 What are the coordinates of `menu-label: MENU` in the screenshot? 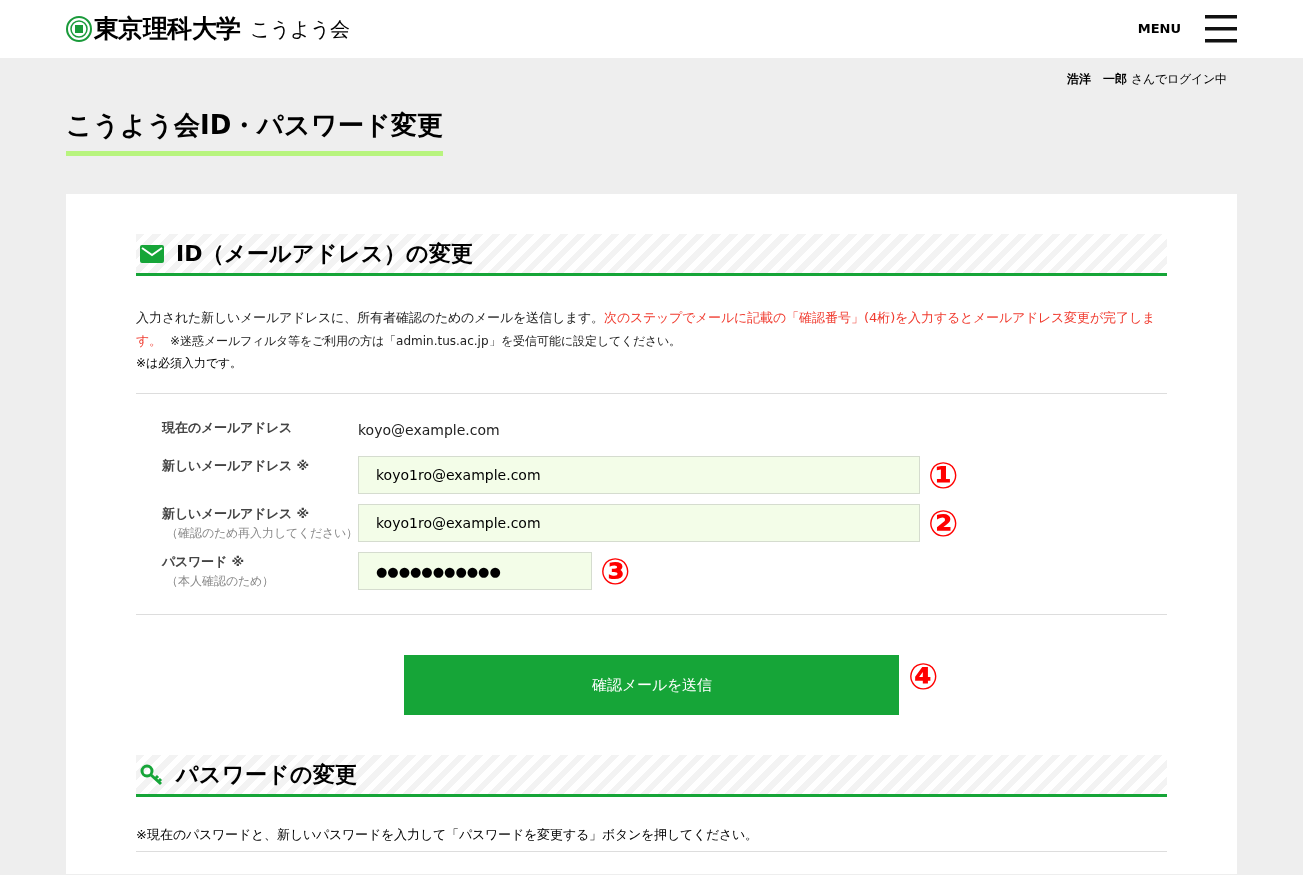 It's located at (1159, 29).